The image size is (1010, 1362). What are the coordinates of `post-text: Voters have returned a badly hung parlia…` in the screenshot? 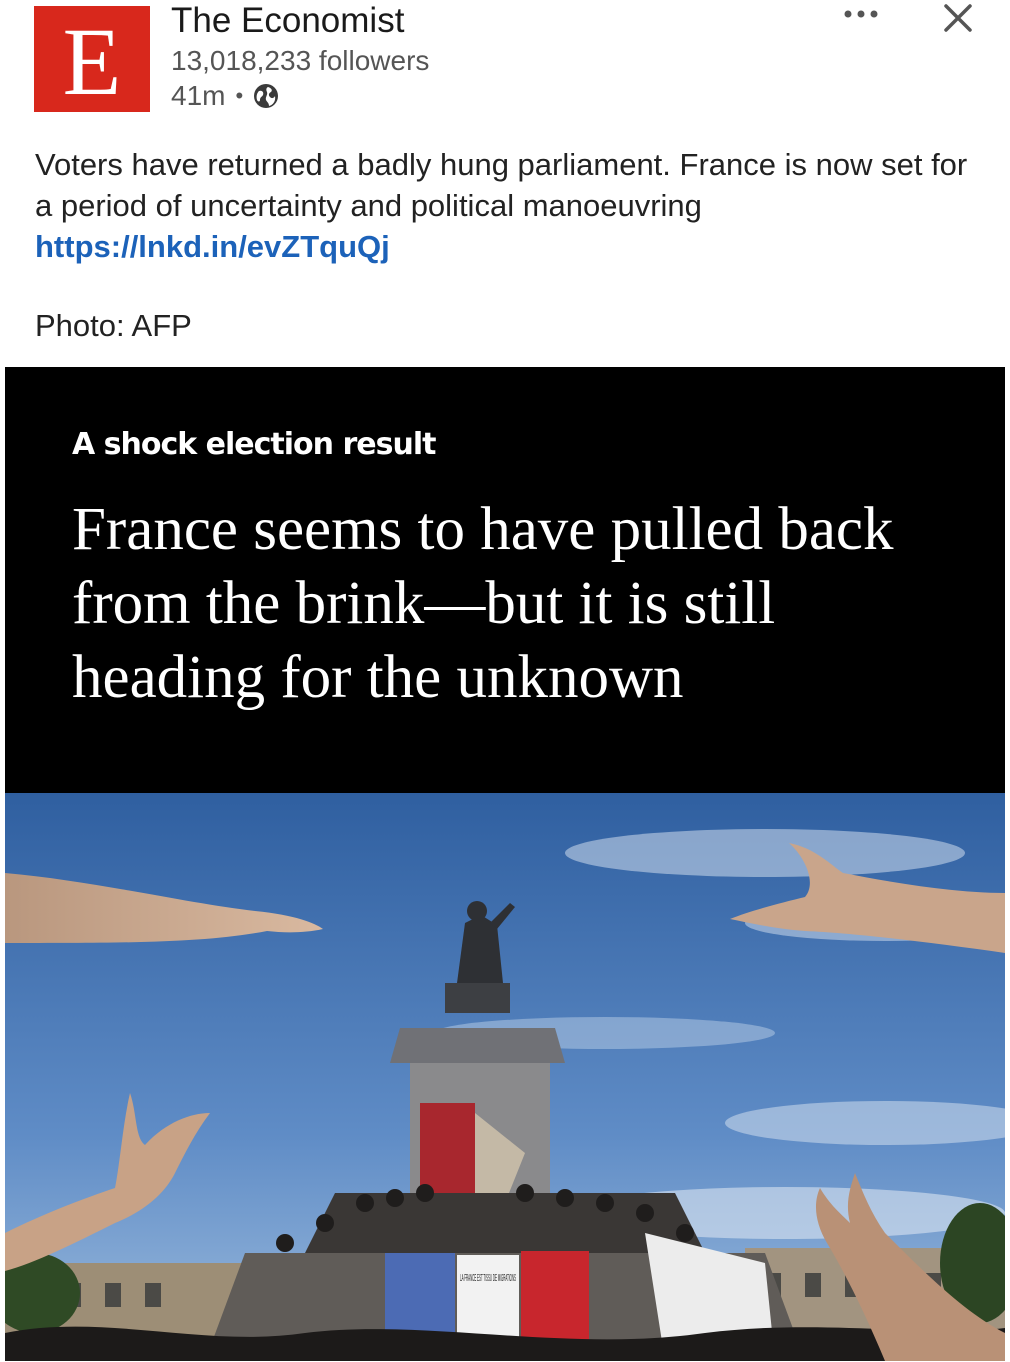 It's located at (501, 185).